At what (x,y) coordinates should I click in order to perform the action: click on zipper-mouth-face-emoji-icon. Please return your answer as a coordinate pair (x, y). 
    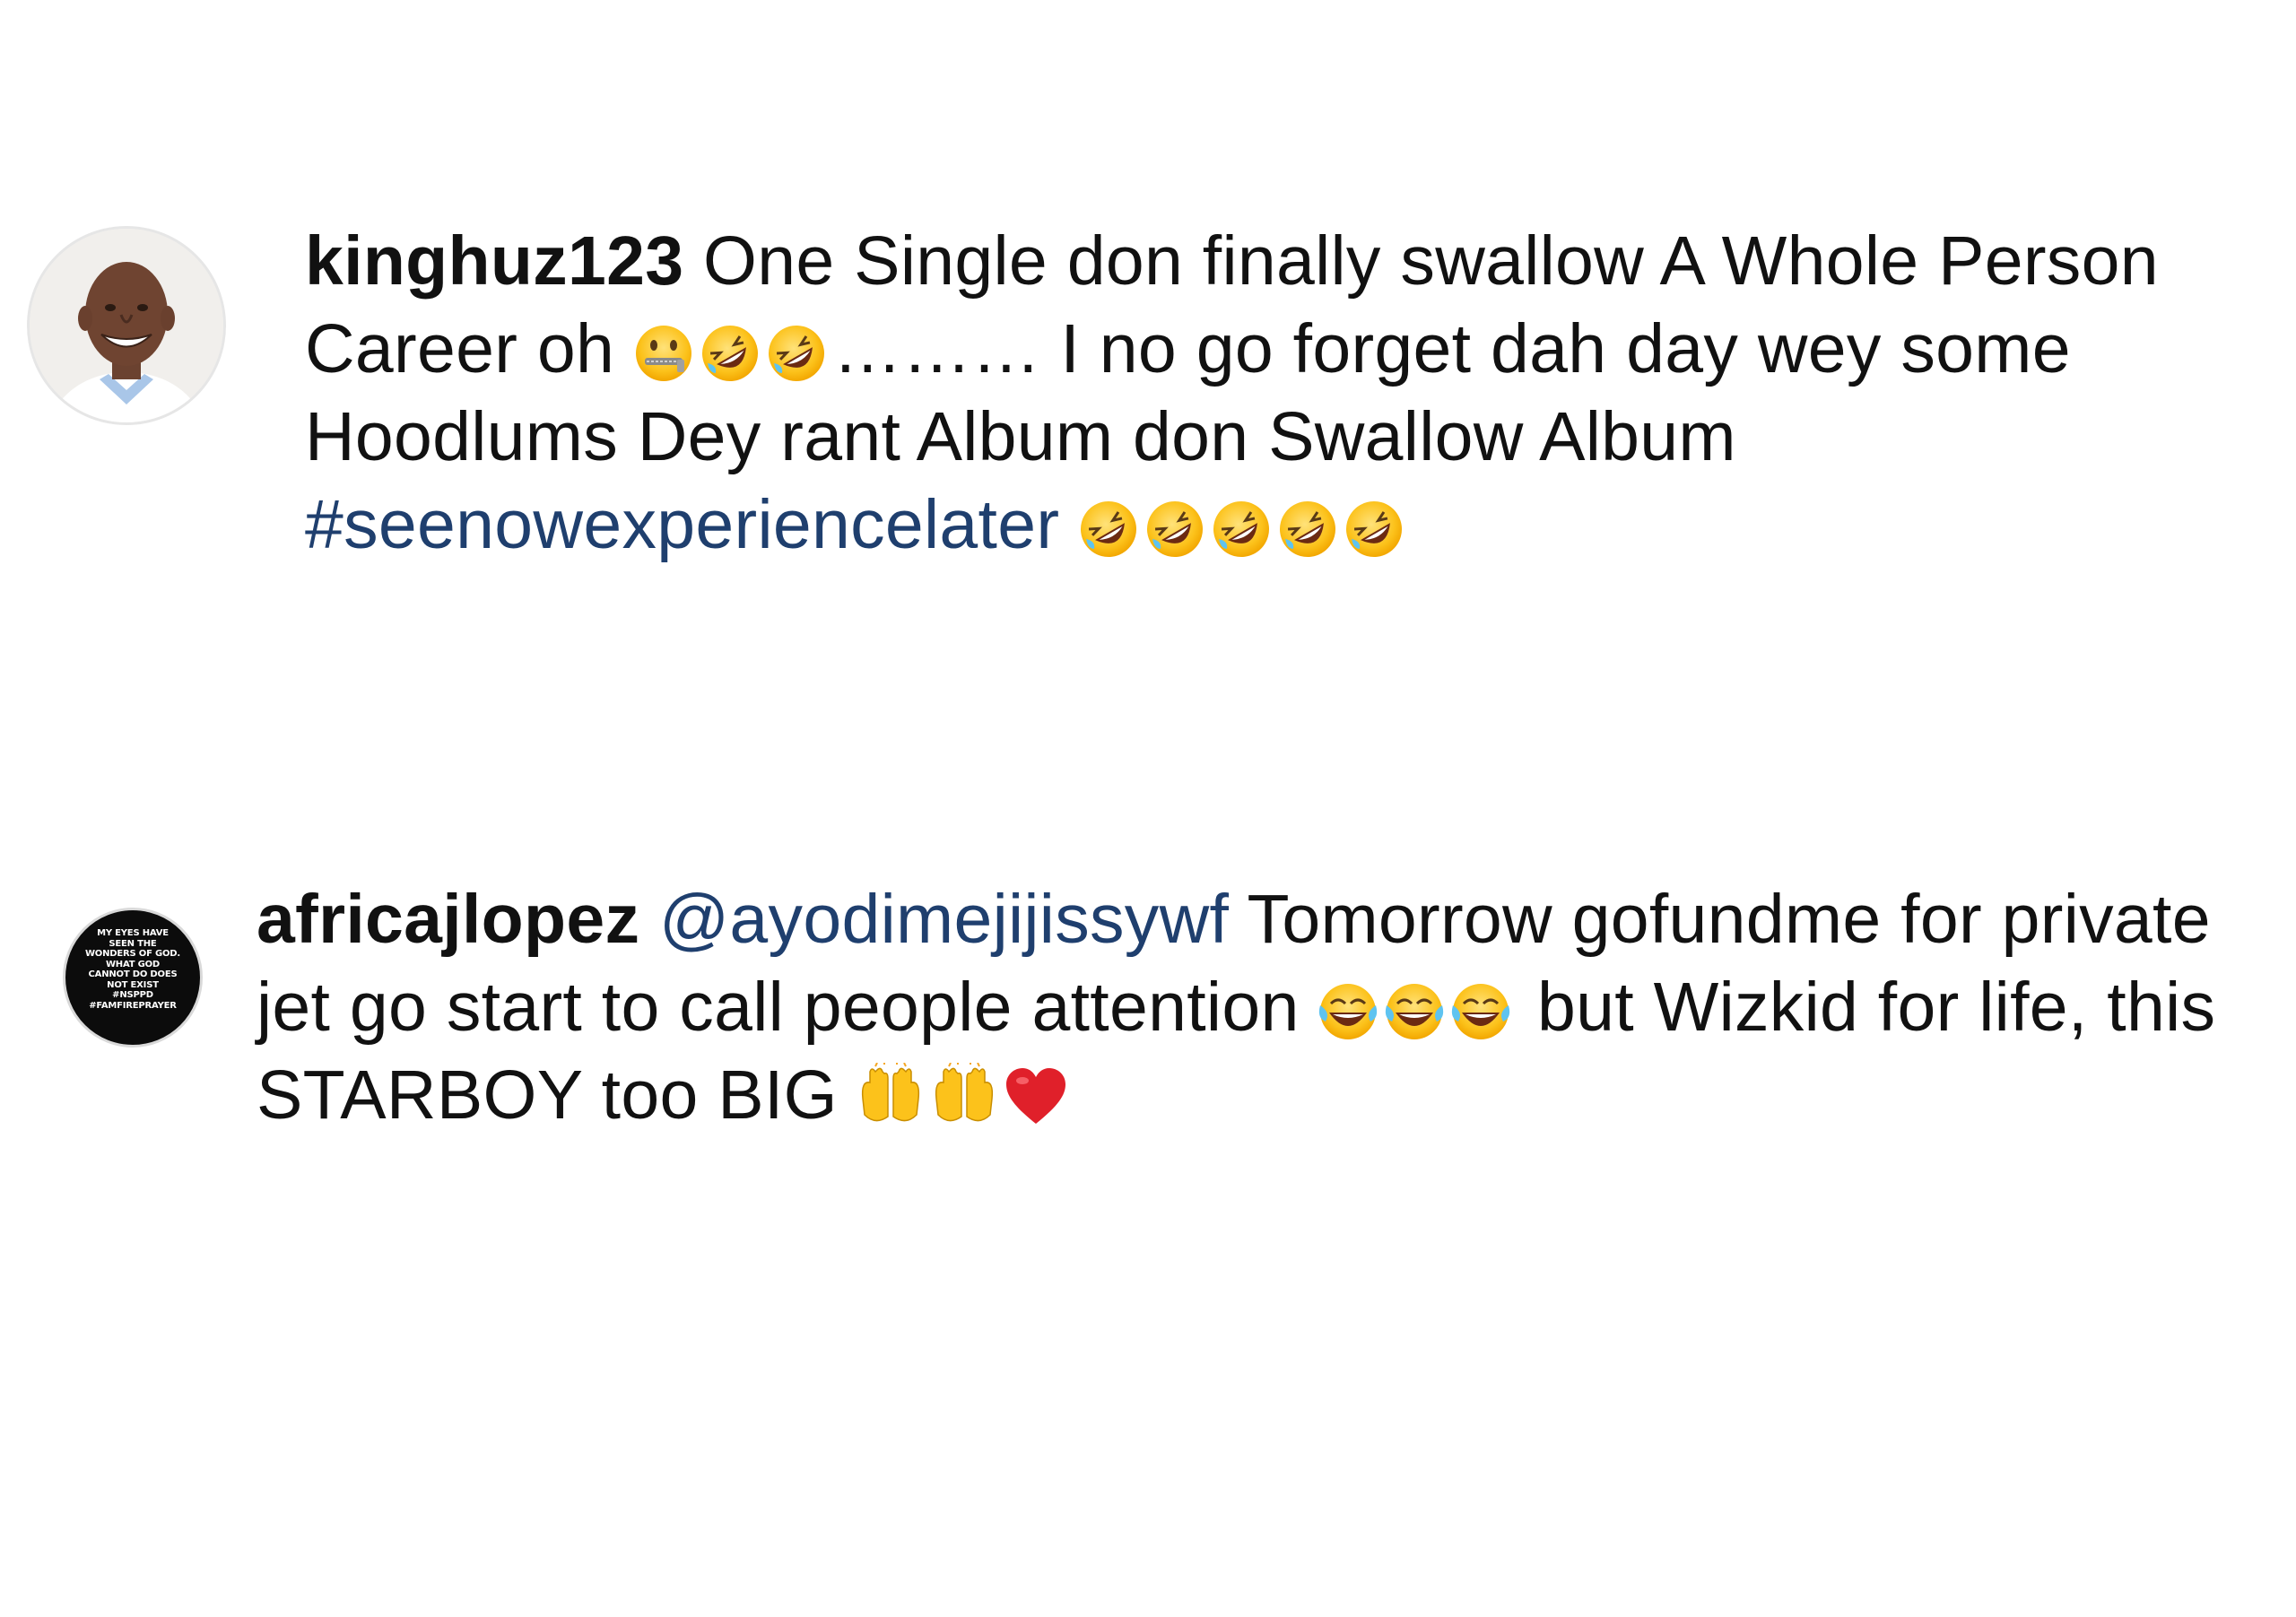
    Looking at the image, I should click on (663, 353).